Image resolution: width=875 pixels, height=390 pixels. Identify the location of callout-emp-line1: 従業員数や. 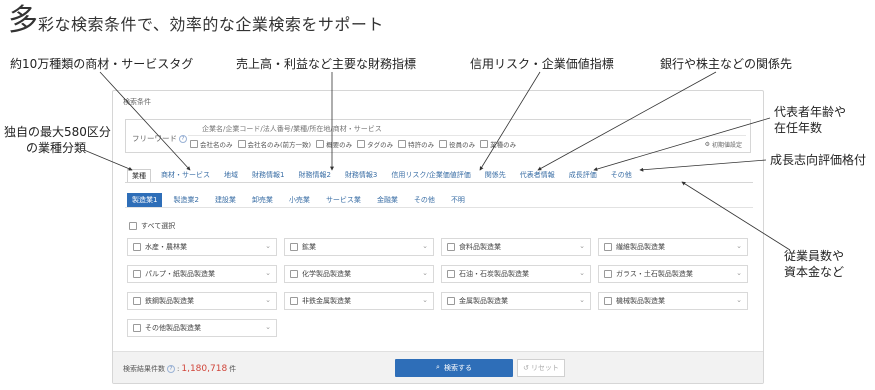
(813, 256).